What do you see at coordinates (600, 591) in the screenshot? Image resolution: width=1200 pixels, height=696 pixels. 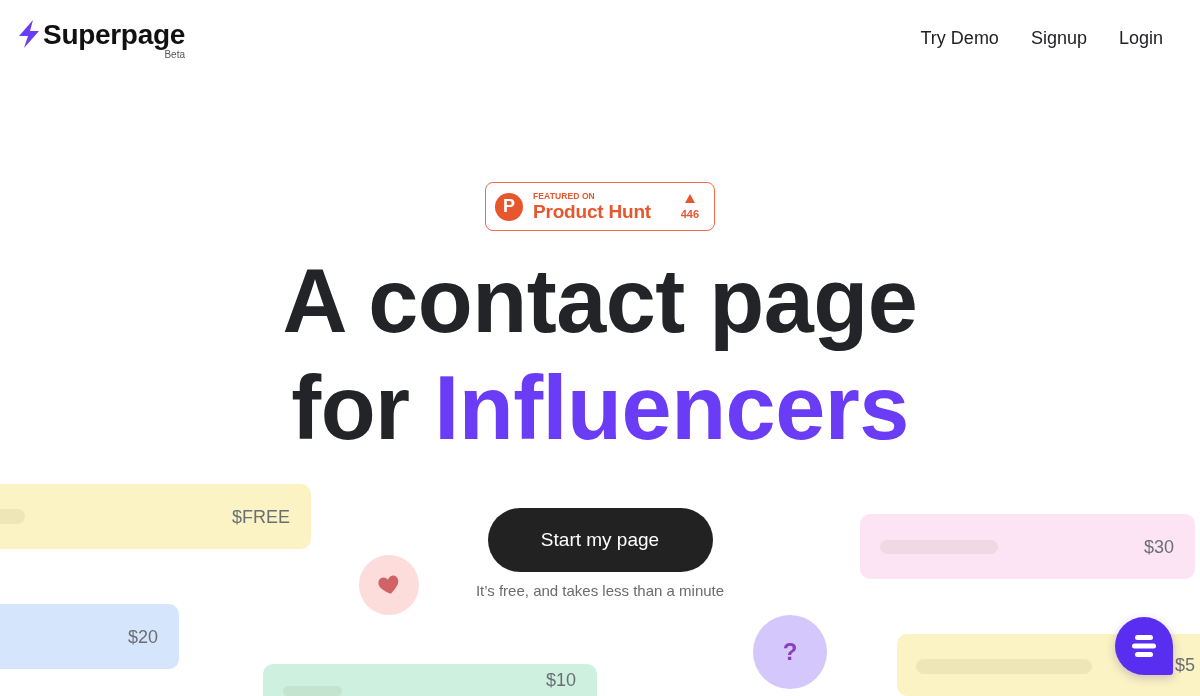 I see `cta-note: It’s free, and takes less than a minute` at bounding box center [600, 591].